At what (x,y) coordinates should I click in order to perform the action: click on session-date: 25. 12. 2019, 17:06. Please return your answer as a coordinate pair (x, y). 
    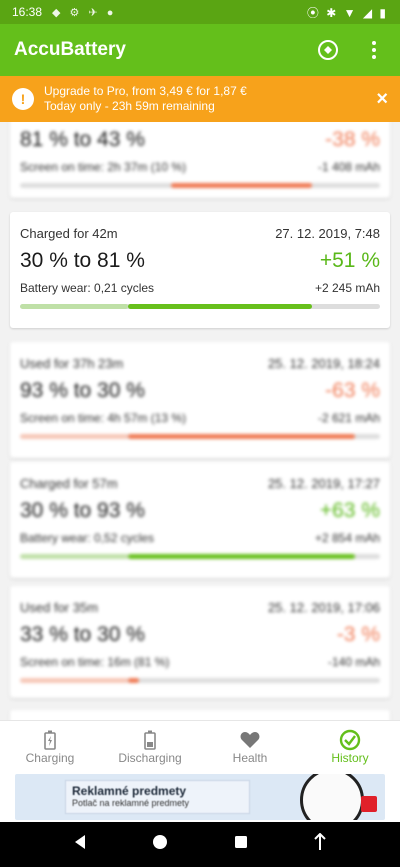
    Looking at the image, I should click on (323, 607).